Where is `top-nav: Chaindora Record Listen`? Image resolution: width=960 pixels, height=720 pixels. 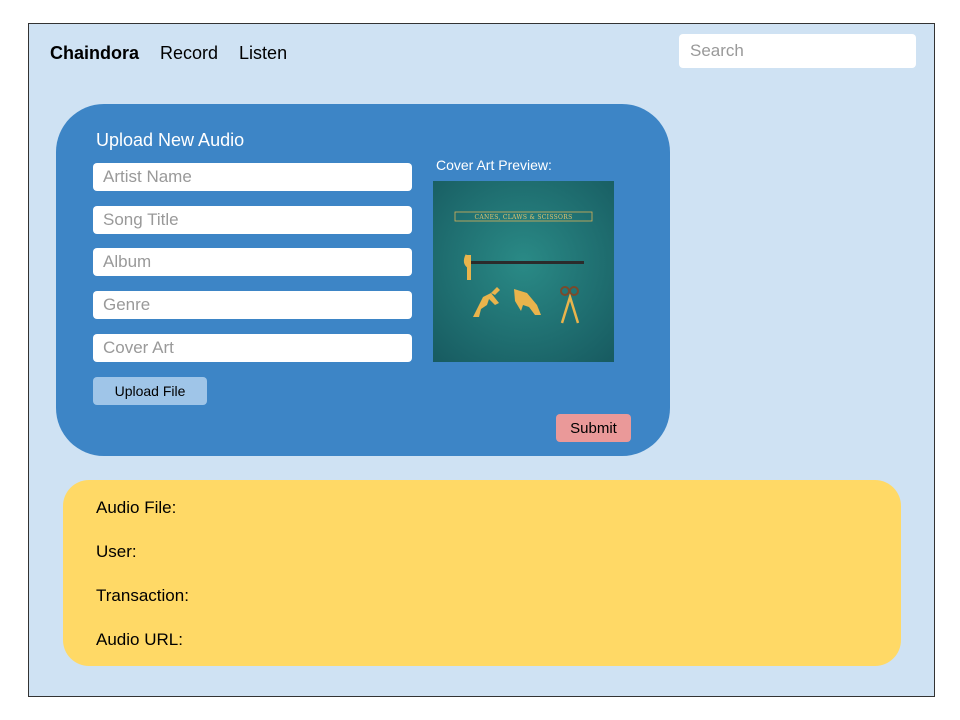
top-nav: Chaindora Record Listen is located at coordinates (179, 53).